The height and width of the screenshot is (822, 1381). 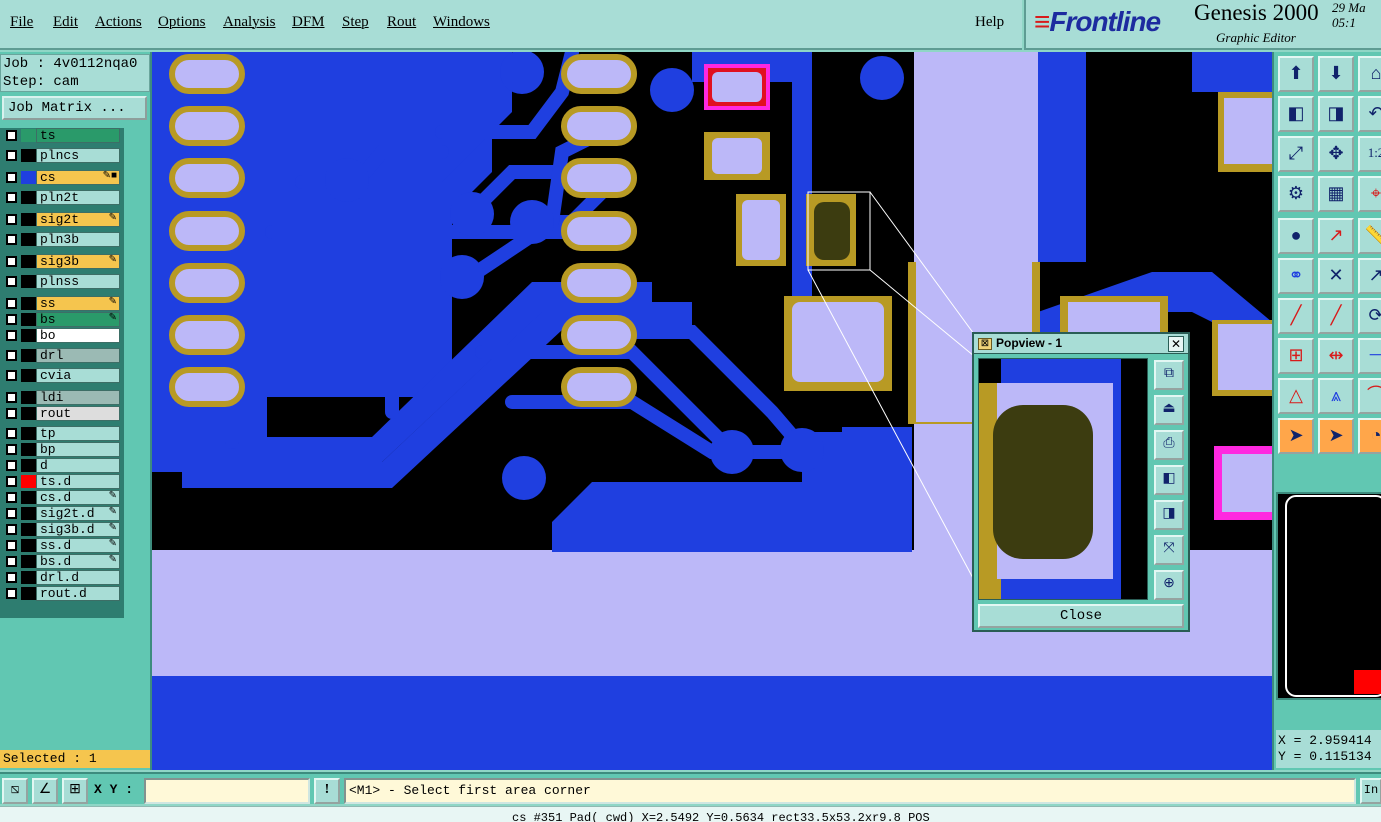 What do you see at coordinates (61, 497) in the screenshot?
I see `layer-row-cs-d: cs.d ✎` at bounding box center [61, 497].